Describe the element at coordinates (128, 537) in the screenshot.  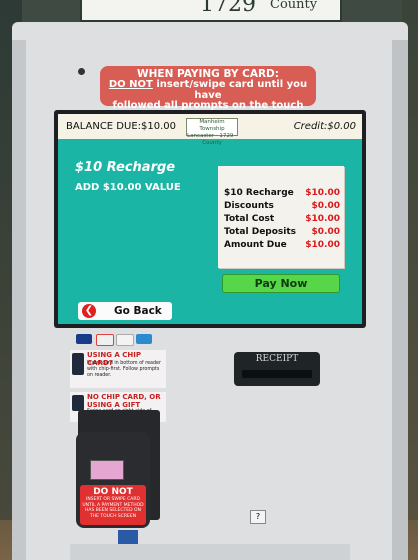
I see `accessibility-sticker-icon` at that location.